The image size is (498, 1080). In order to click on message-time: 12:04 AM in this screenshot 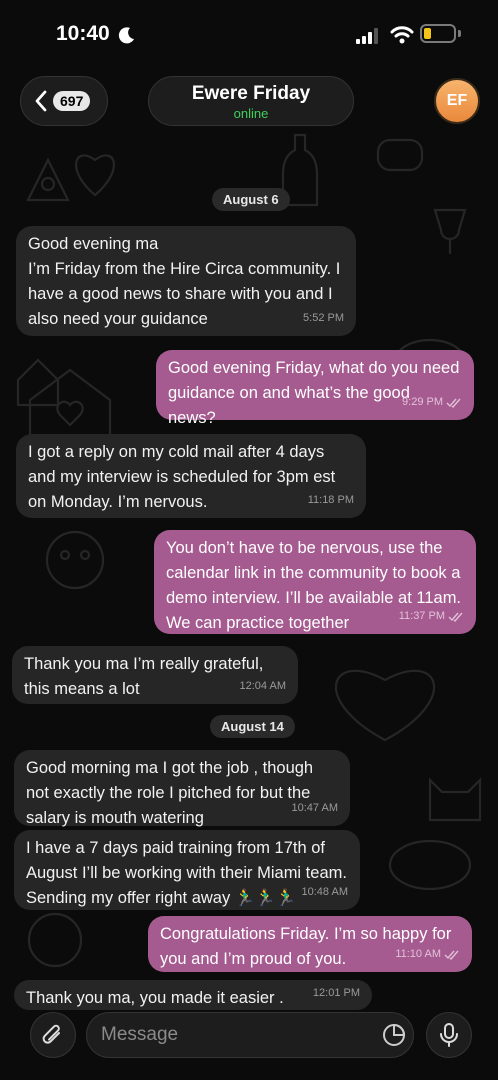, I will do `click(262, 686)`.